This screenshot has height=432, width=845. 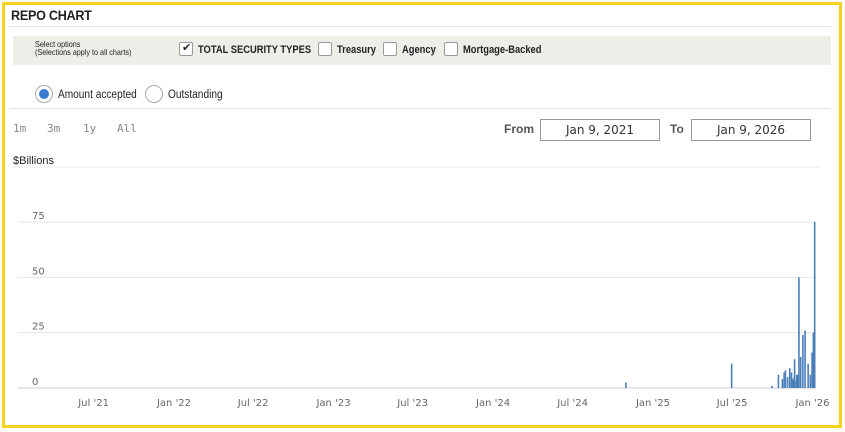 I want to click on x-tick-label: Jul '24, so click(x=572, y=403).